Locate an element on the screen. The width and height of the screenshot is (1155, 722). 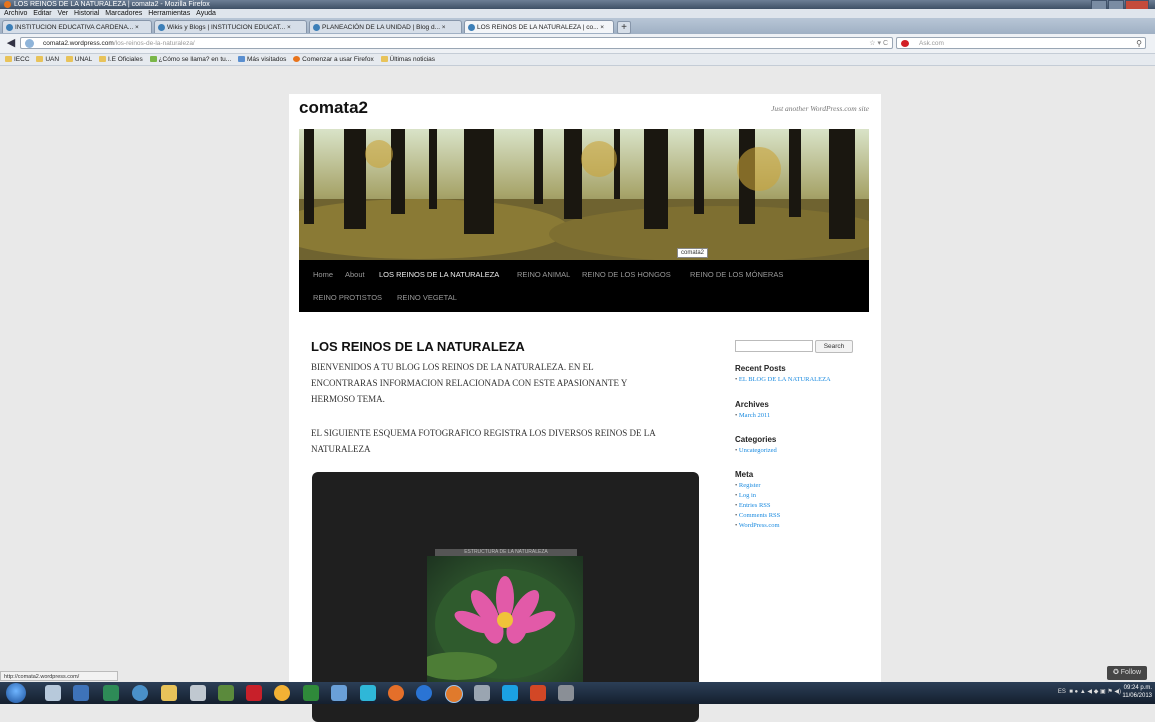
menu-archivo: Archivo is located at coordinates (15, 13).